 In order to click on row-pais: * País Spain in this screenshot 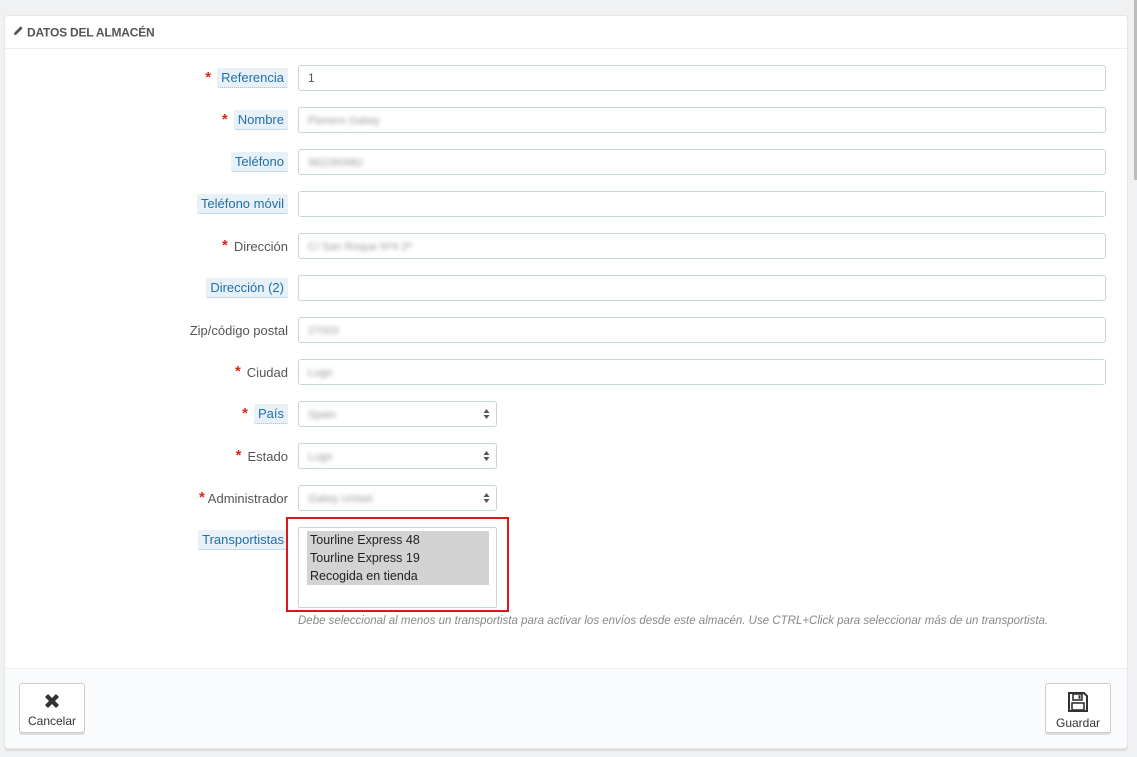, I will do `click(566, 414)`.